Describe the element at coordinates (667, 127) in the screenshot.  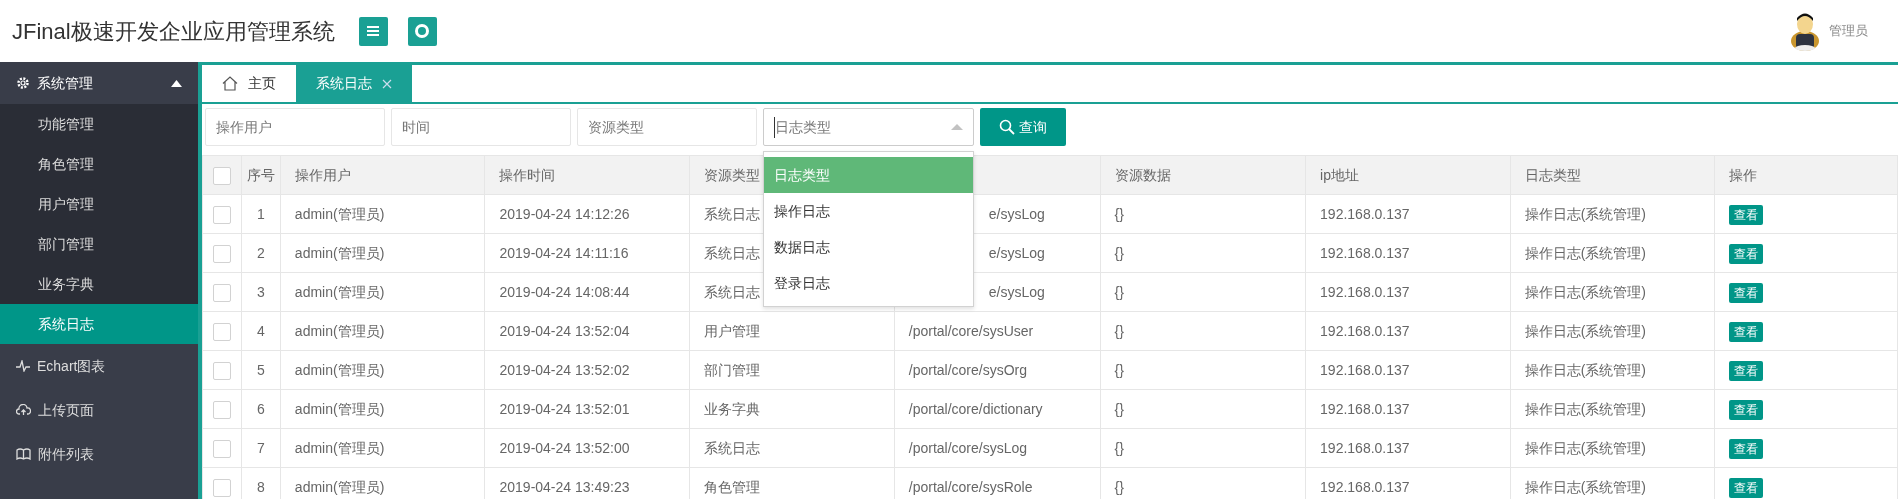
I see `search-field: 资源类型` at that location.